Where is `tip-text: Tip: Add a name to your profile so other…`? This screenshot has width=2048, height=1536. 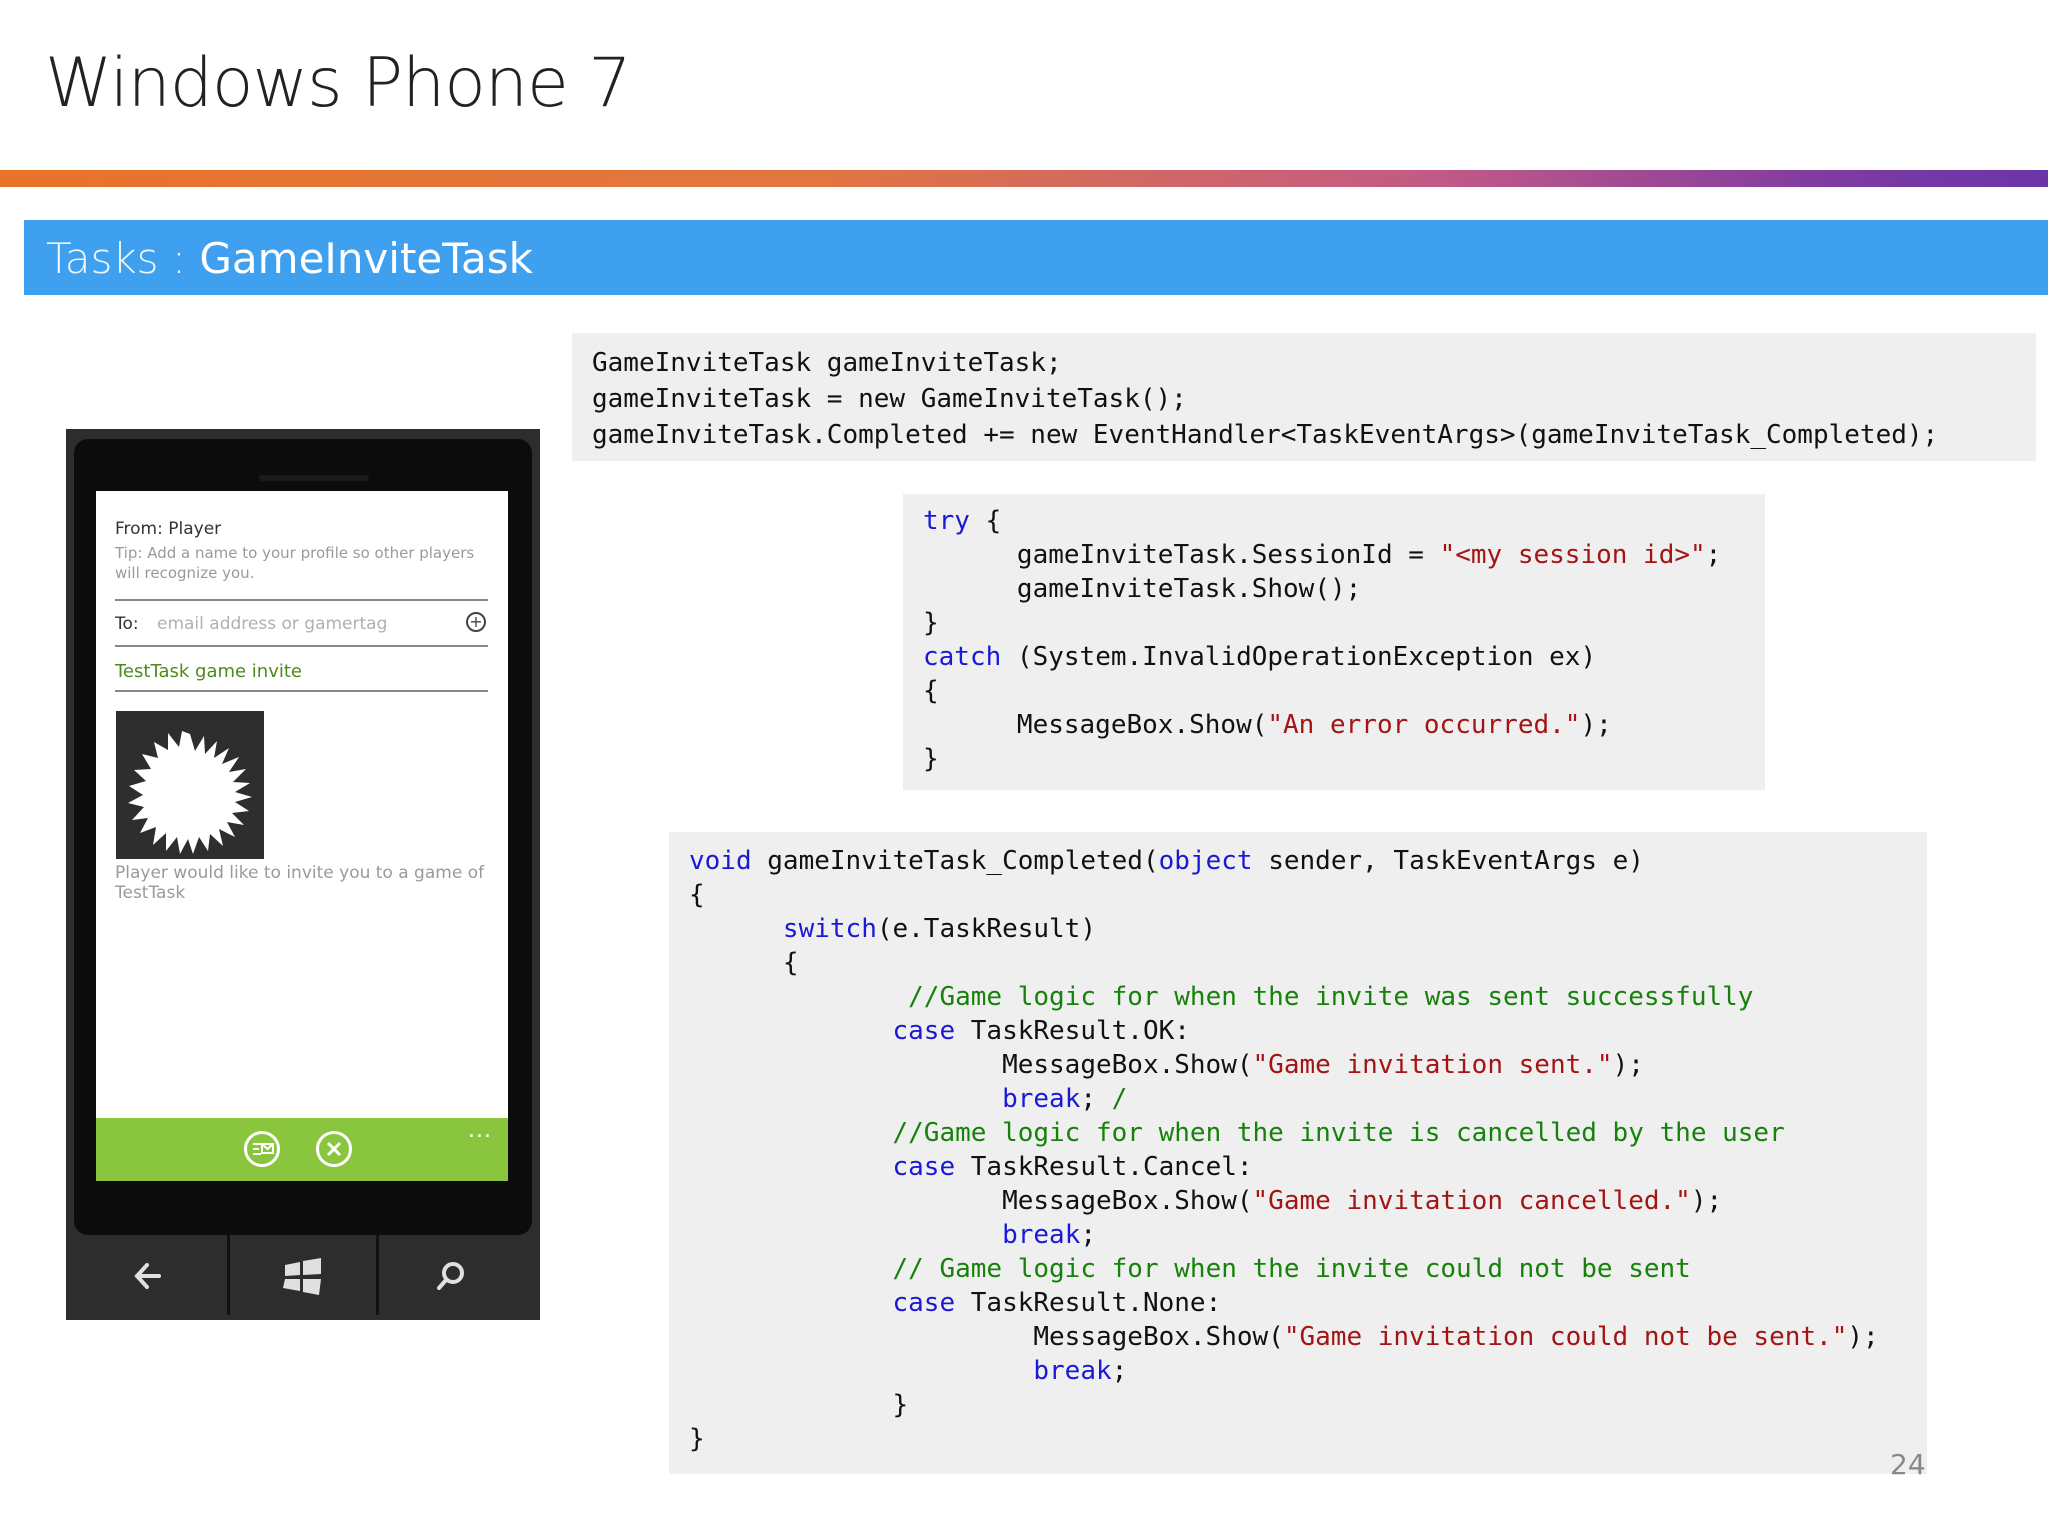 tip-text: Tip: Add a name to your profile so other… is located at coordinates (295, 563).